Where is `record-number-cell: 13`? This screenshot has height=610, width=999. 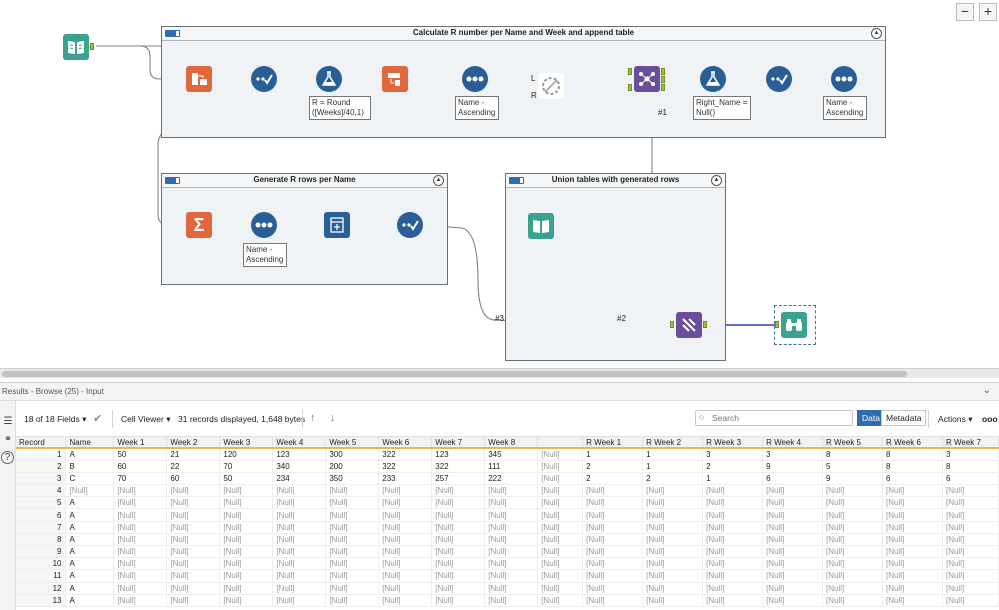 record-number-cell: 13 is located at coordinates (41, 600).